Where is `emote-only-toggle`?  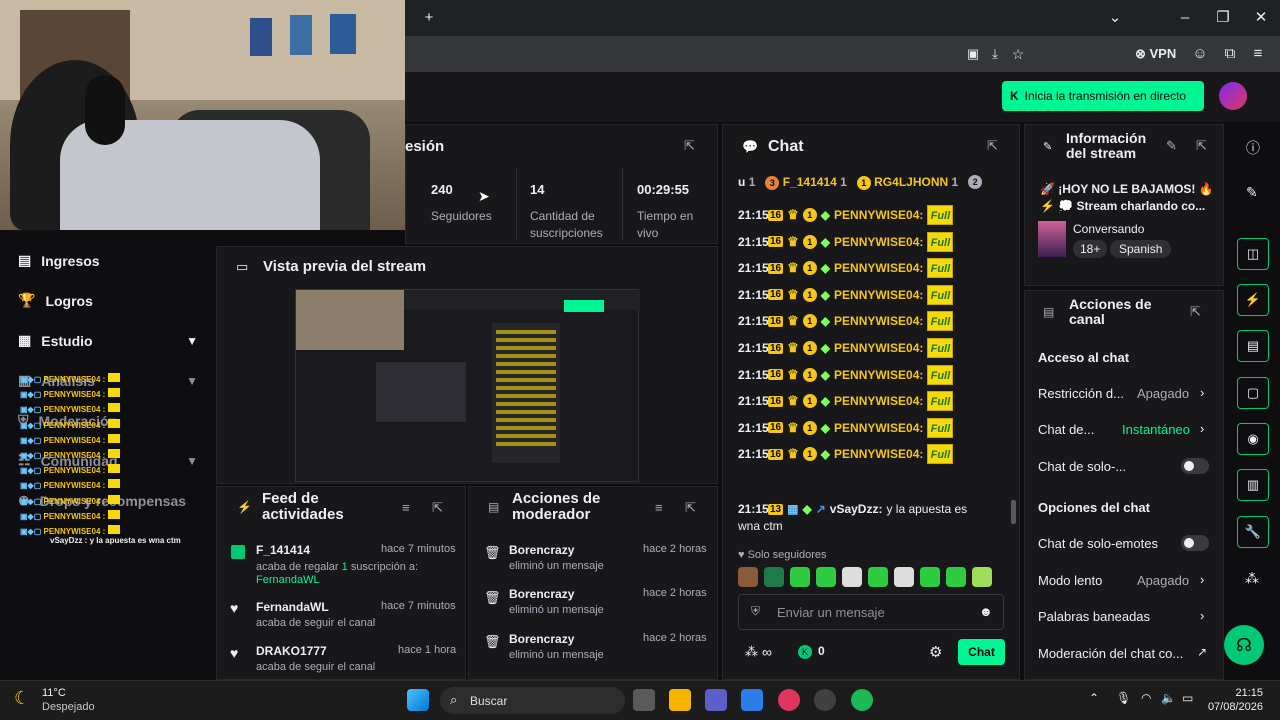
emote-only-toggle is located at coordinates (1195, 543).